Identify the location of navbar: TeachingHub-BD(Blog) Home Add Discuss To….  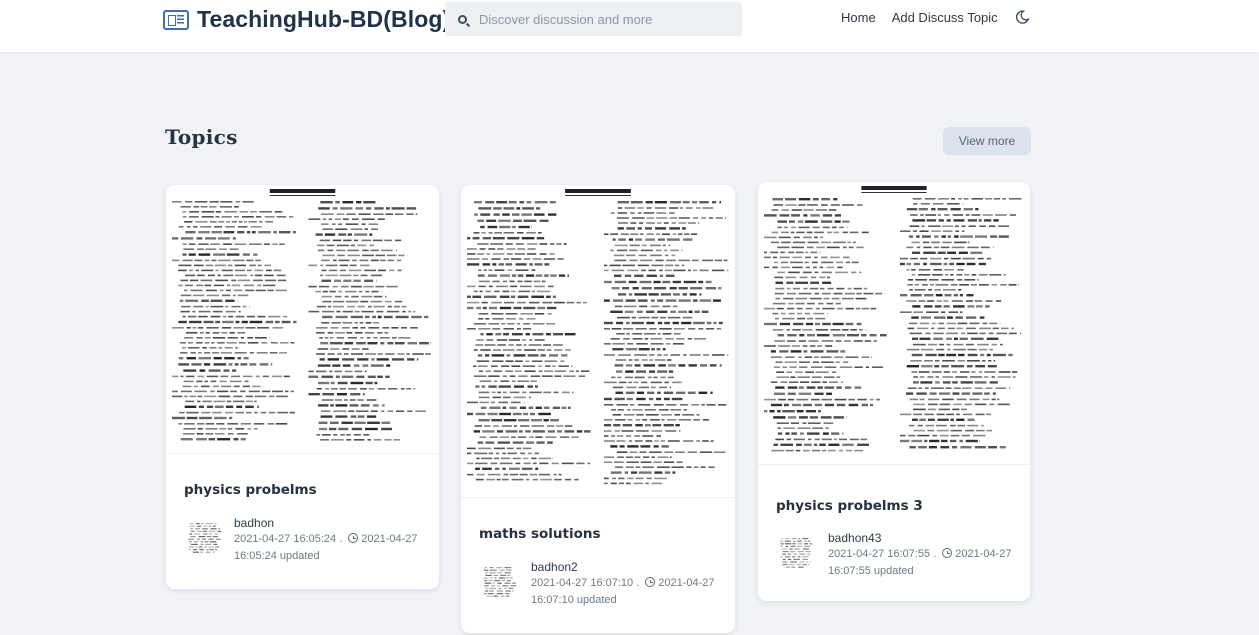
(629, 26).